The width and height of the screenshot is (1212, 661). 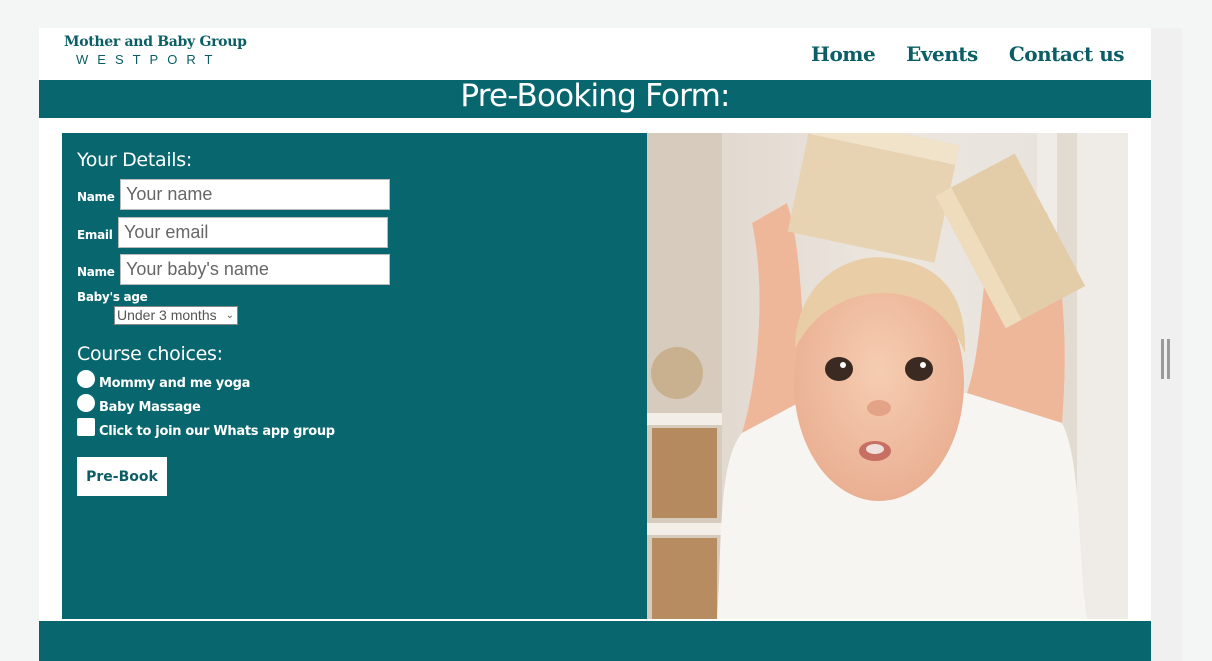 What do you see at coordinates (217, 431) in the screenshot?
I see `whatsapp-option-label: Click to join our Whats app group` at bounding box center [217, 431].